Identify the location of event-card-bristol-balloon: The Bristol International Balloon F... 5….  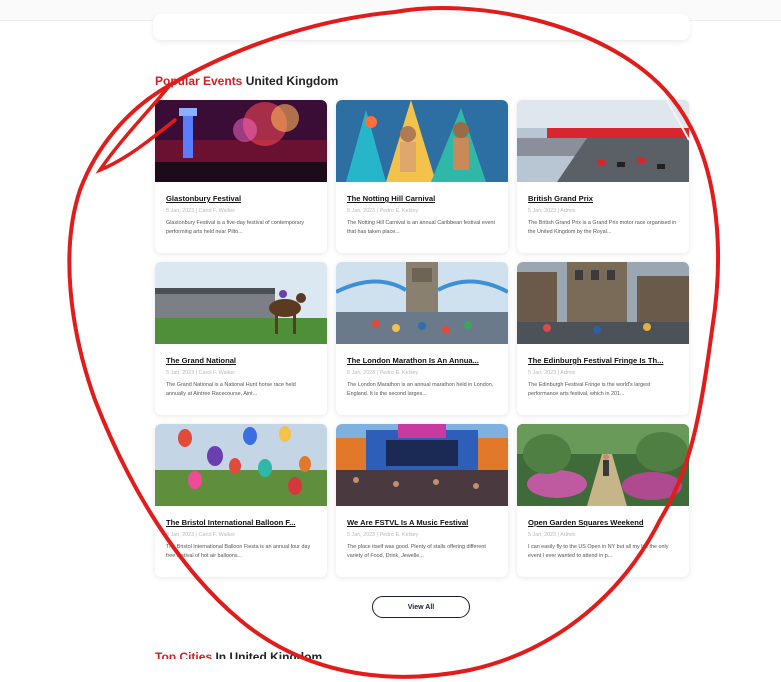
(241, 500).